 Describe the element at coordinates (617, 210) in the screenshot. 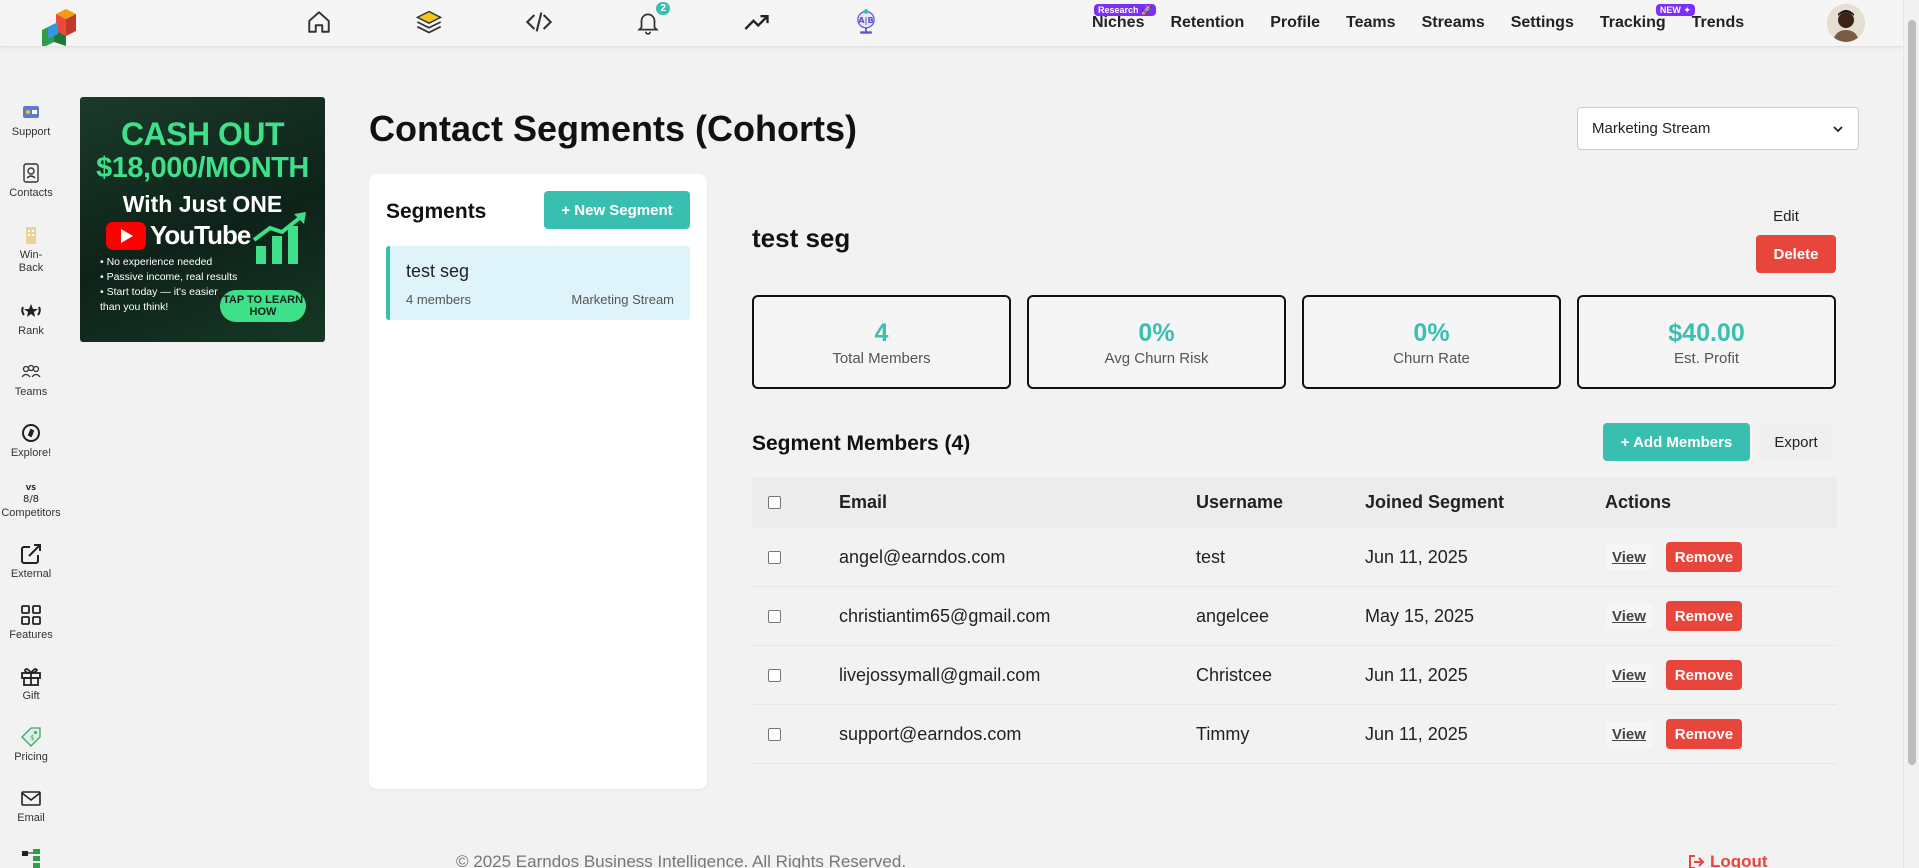

I see `new-segment-button: + New Segment` at that location.